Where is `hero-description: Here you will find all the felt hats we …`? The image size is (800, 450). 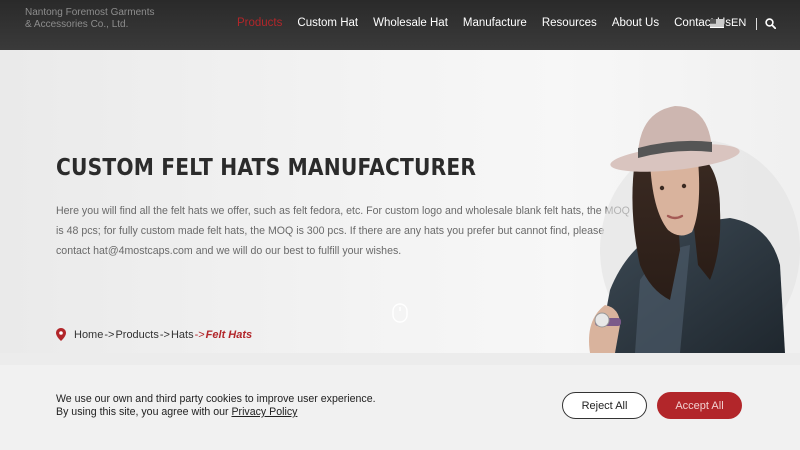
hero-description: Here you will find all the felt hats we … is located at coordinates (343, 231).